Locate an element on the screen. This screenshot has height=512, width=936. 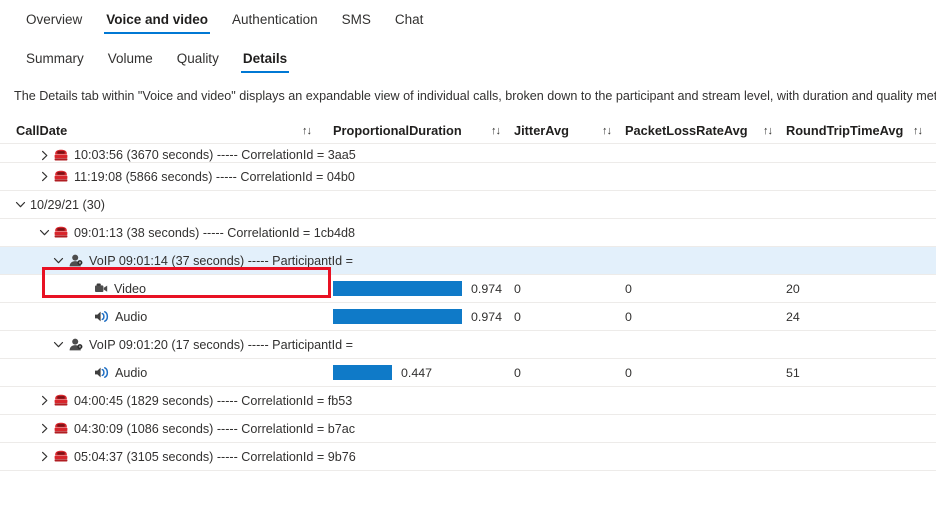
tab-authentication: Authentication is located at coordinates (275, 22).